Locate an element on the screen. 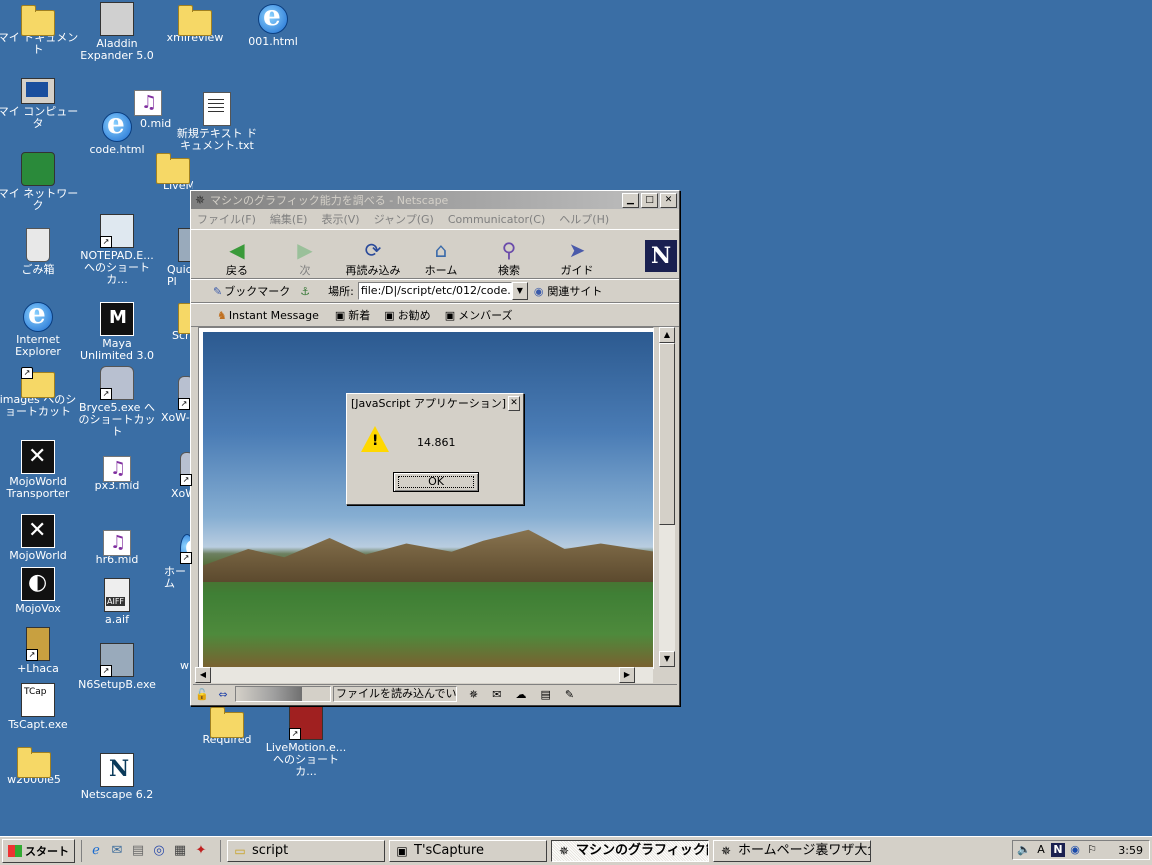 Image resolution: width=1152 pixels, height=865 pixels. bookmarks-button: ブックマーク is located at coordinates (257, 291).